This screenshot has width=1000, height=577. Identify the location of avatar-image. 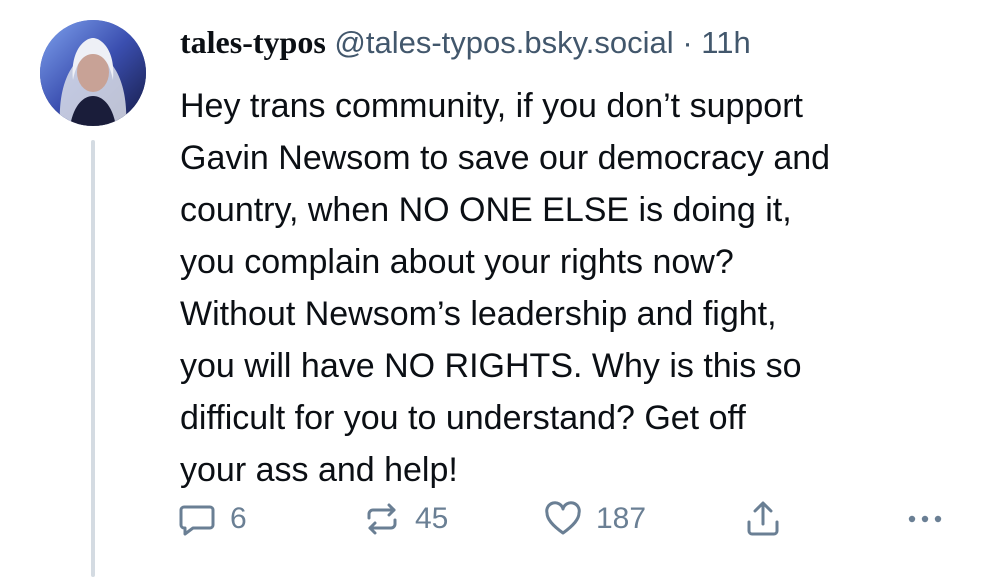
(93, 73).